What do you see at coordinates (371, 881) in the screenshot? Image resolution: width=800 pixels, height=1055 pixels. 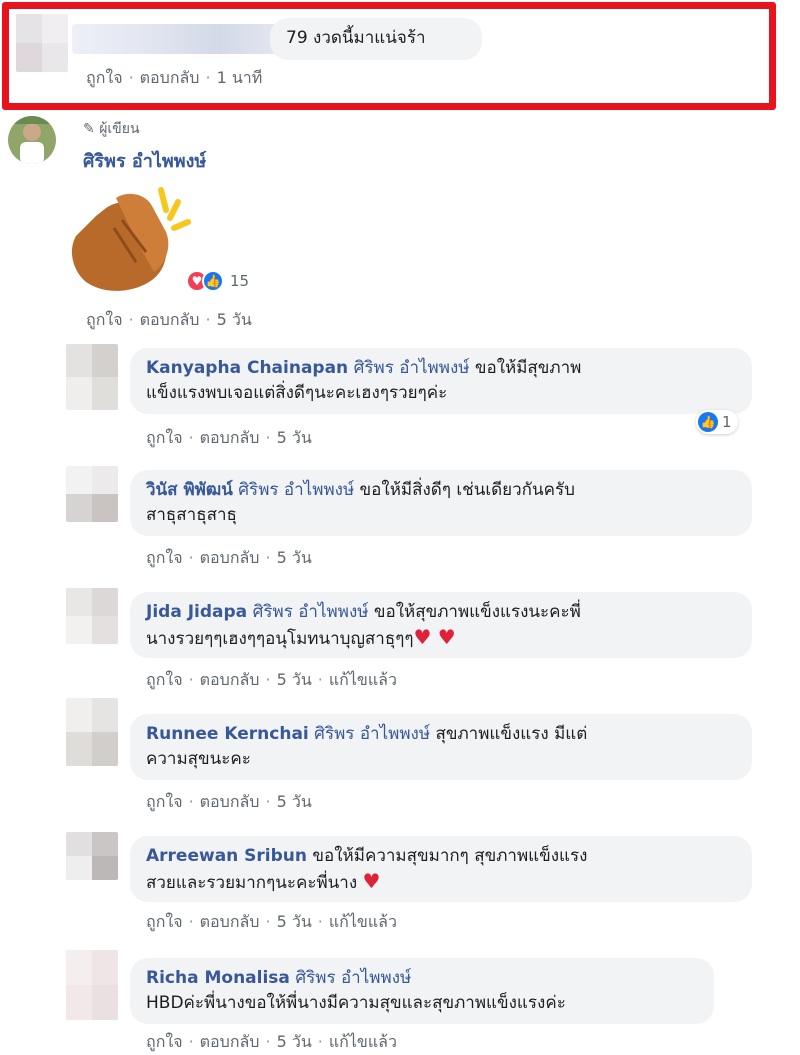 I see `heart-emoji-icon: ♥` at bounding box center [371, 881].